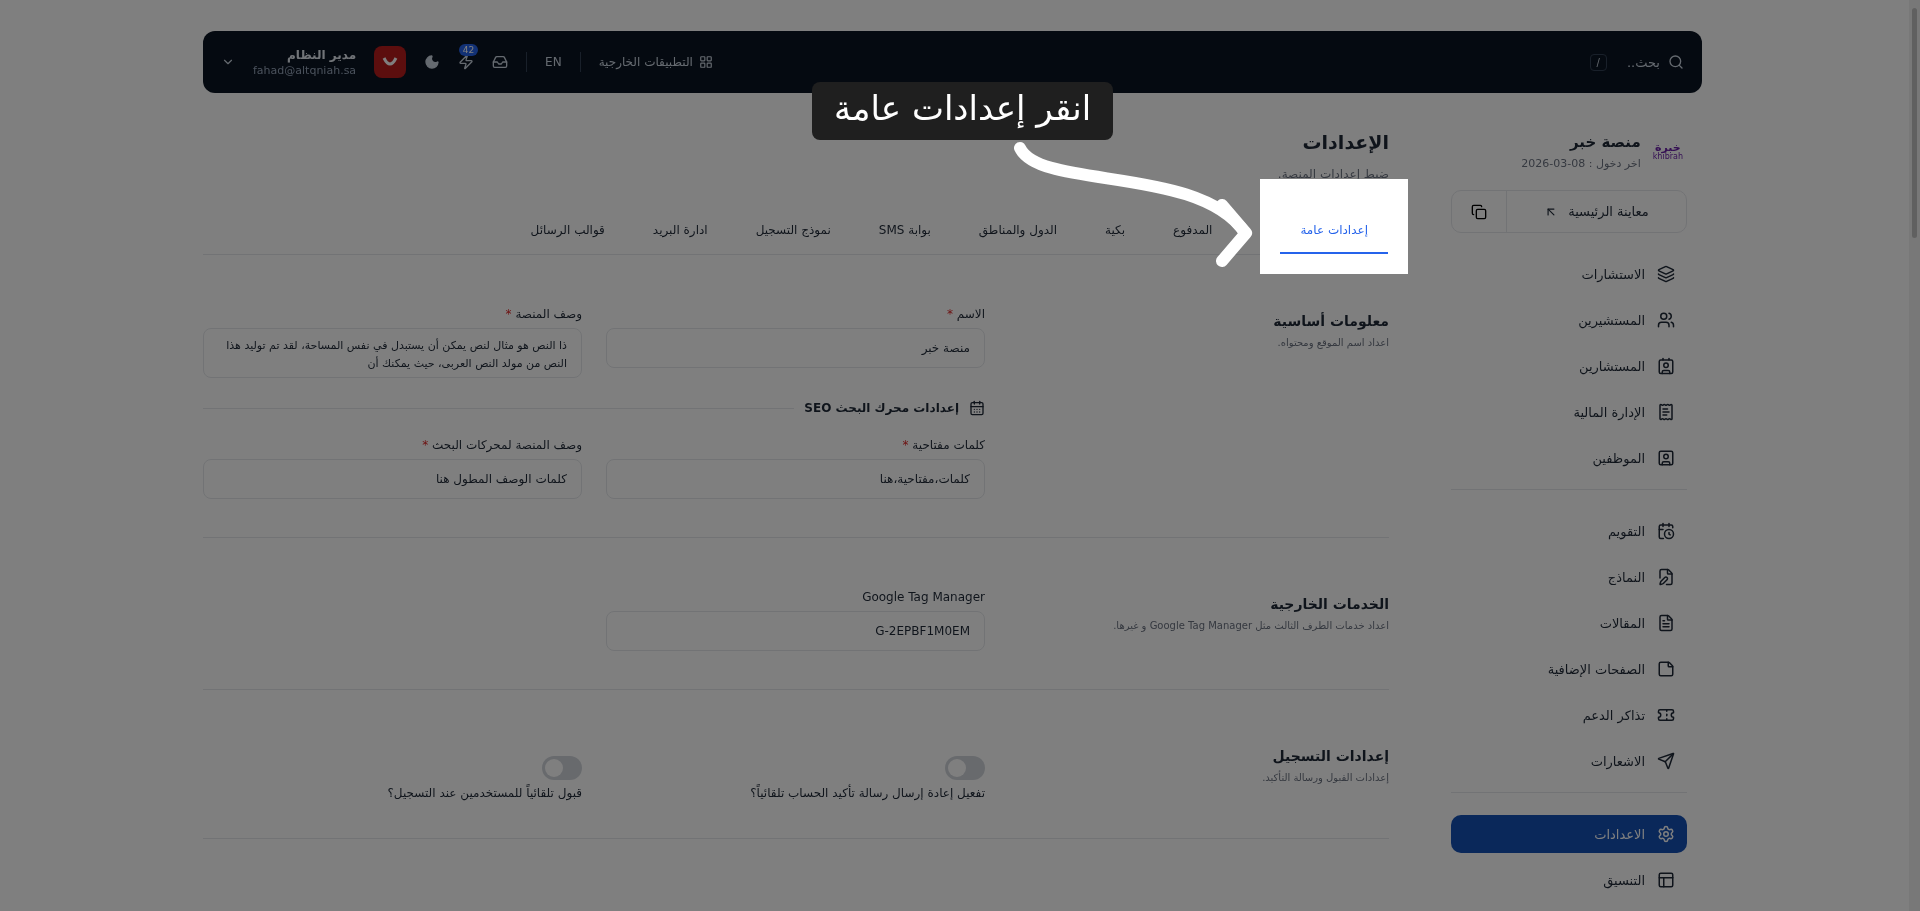  Describe the element at coordinates (1666, 715) in the screenshot. I see `ticket-icon` at that location.